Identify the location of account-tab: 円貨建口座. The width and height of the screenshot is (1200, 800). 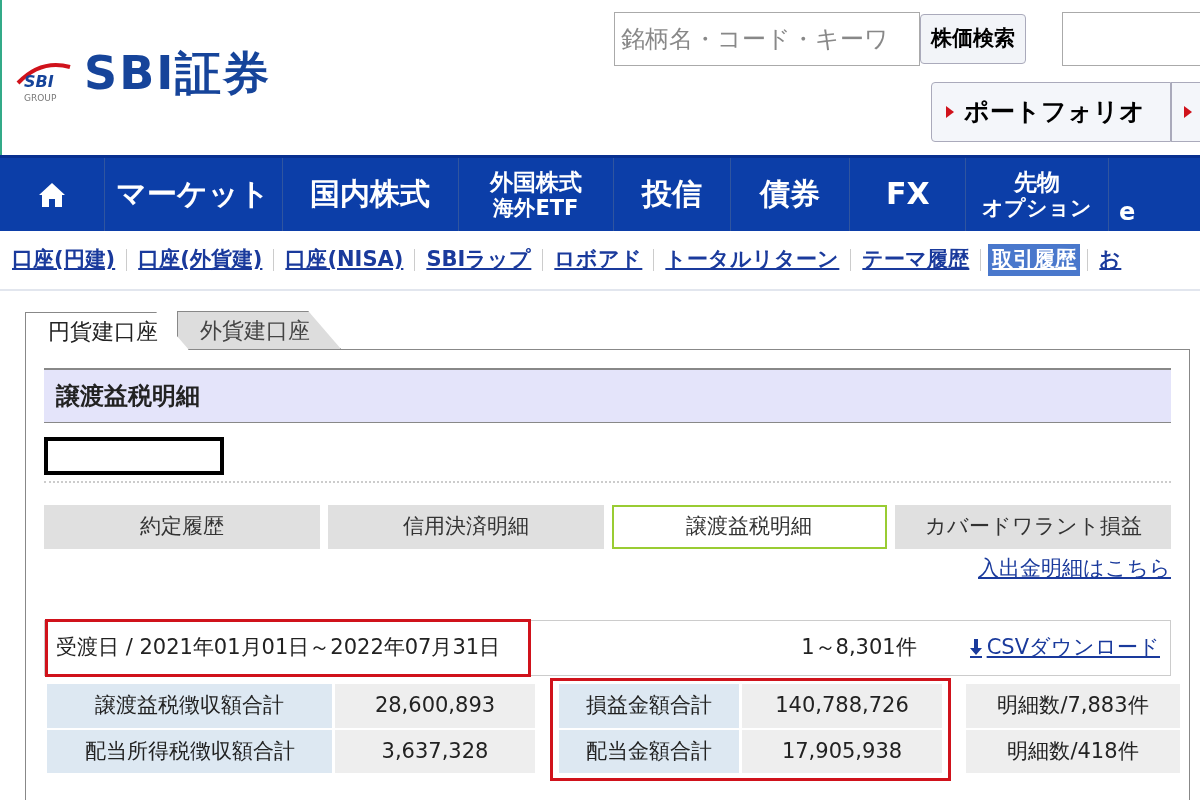
(107, 331).